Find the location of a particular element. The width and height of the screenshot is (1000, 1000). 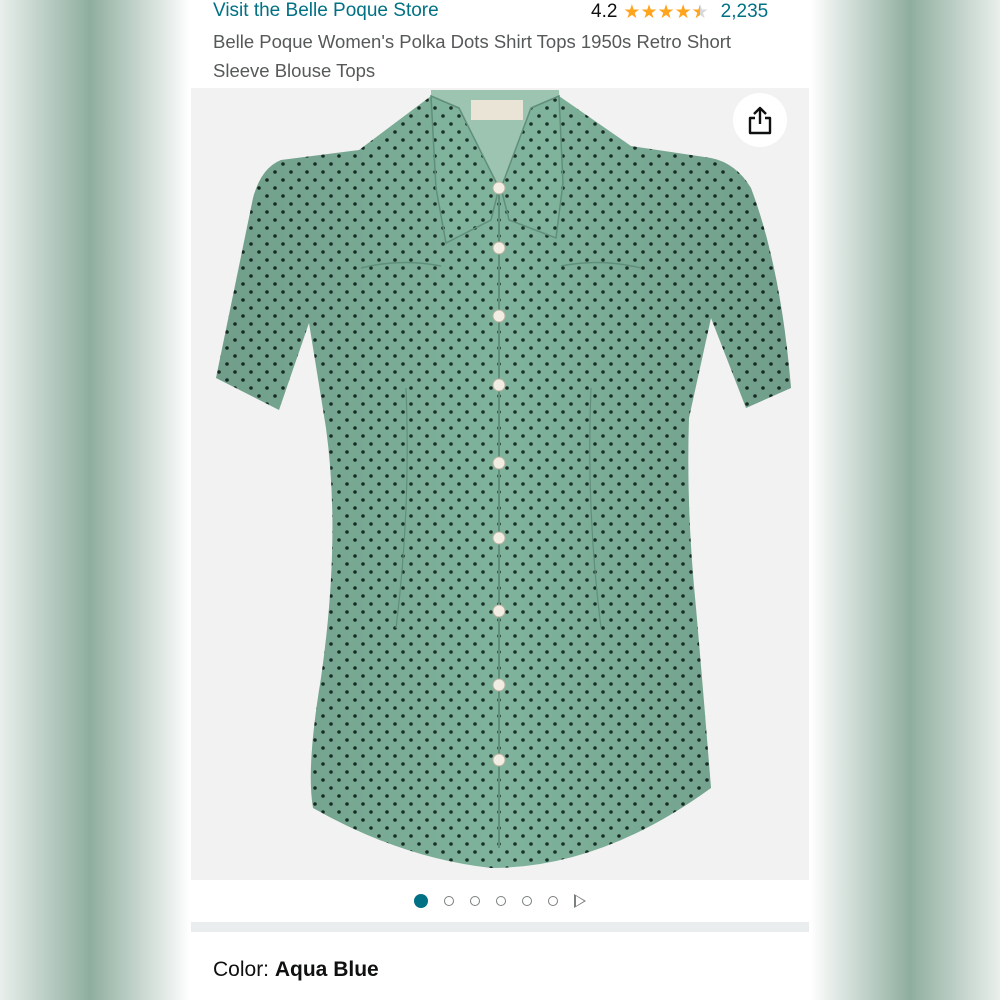

gallery-pagination is located at coordinates (500, 901).